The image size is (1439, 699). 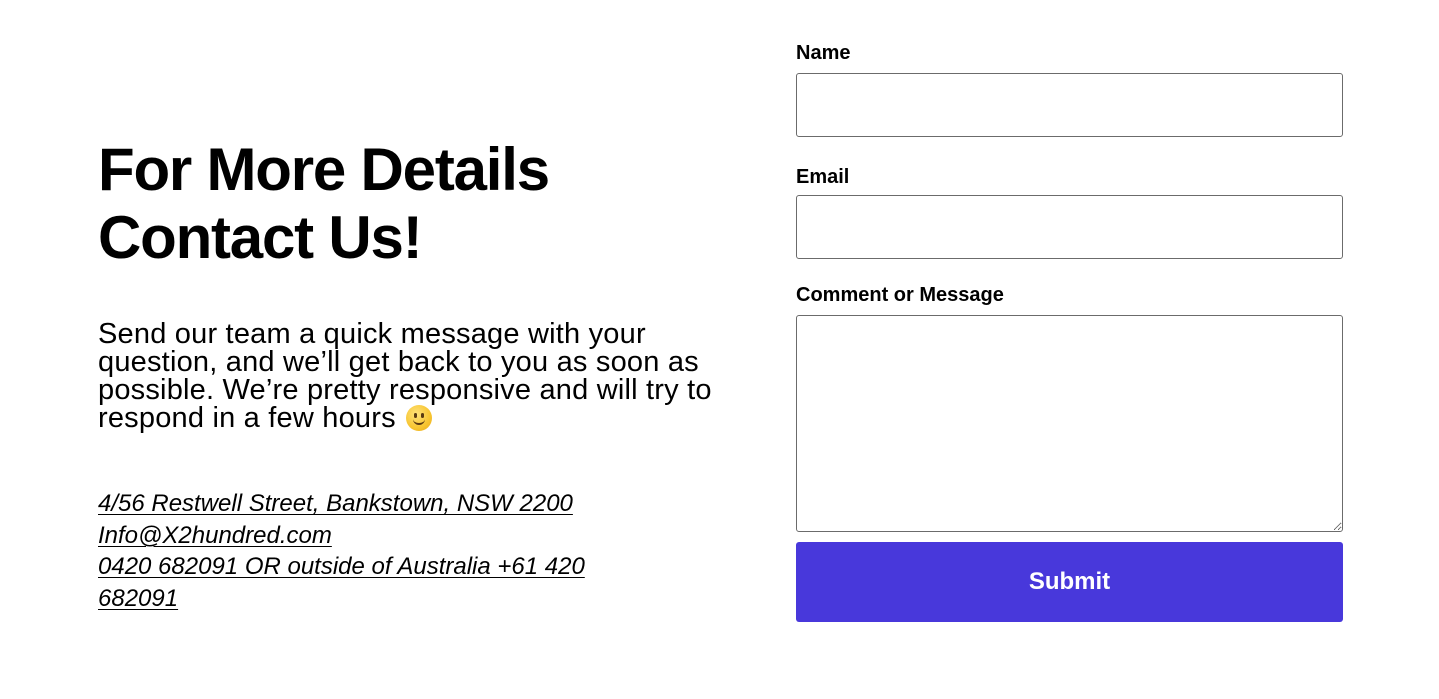 I want to click on email-input, so click(x=1069, y=227).